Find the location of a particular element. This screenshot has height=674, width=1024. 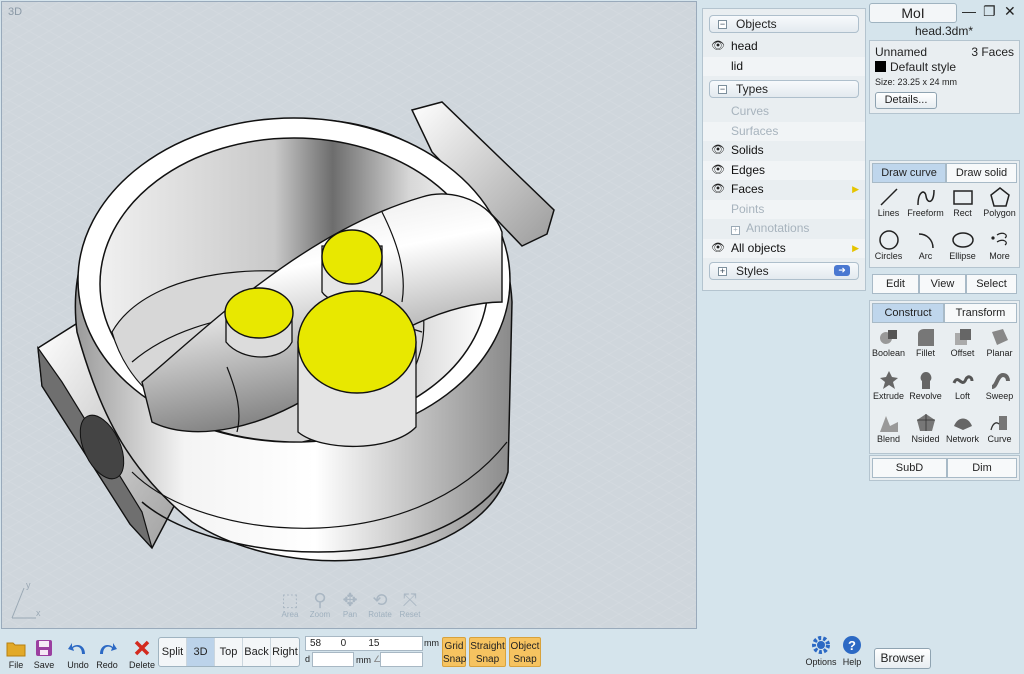

svg-text: x is located at coordinates (38, 613).